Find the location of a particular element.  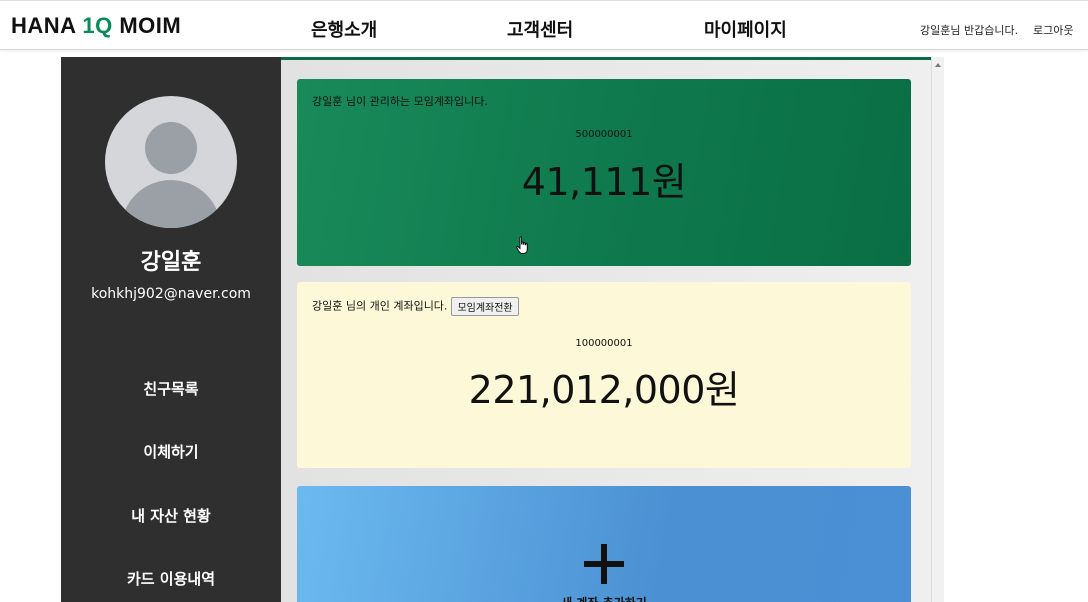

sidebar-item-card-history: 카드 이용내역 is located at coordinates (171, 578).